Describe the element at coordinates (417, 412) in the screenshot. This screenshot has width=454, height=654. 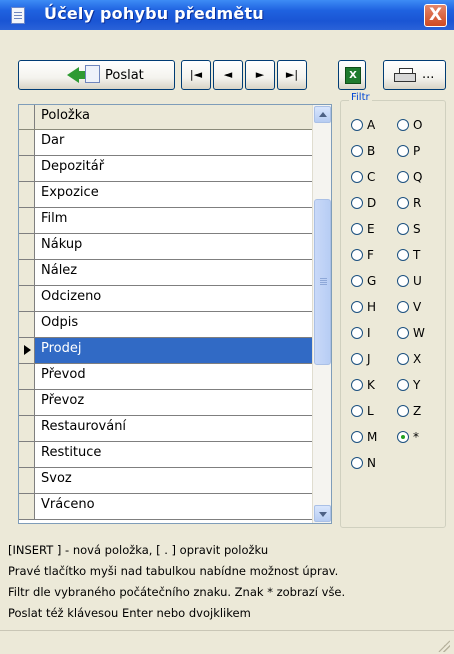
I see `filter-radio: Z` at that location.